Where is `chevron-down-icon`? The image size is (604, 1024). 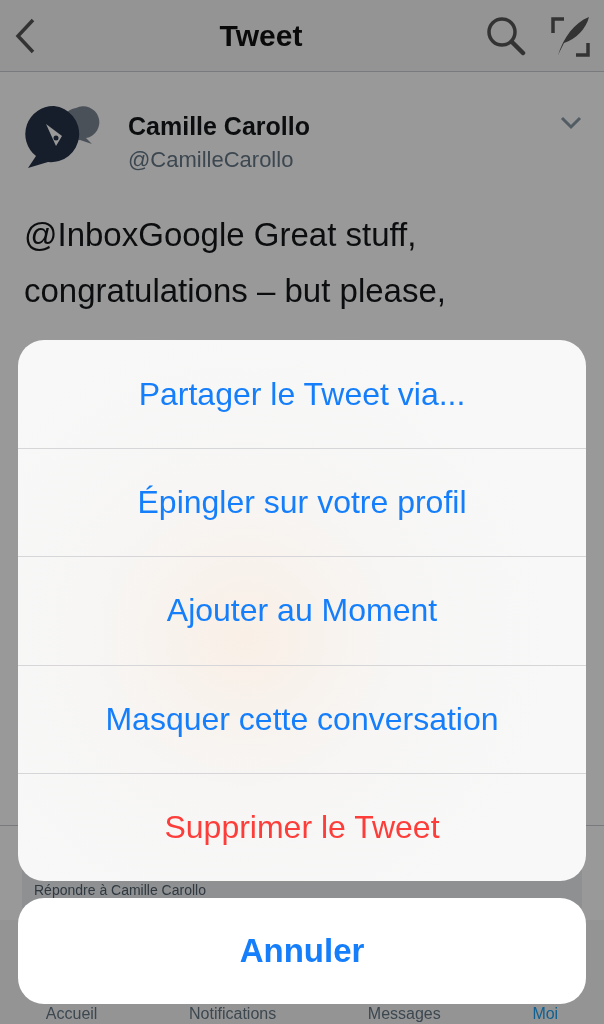 chevron-down-icon is located at coordinates (571, 123).